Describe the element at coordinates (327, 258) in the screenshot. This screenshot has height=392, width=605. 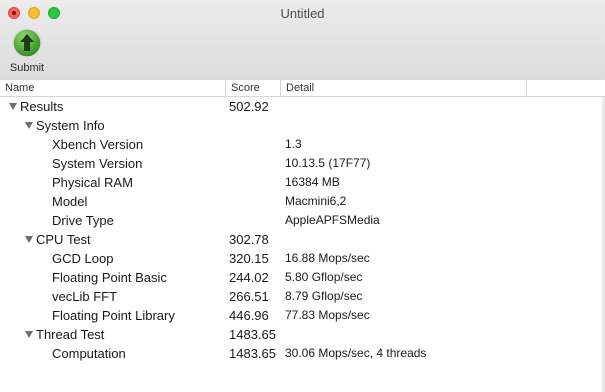
I see `row-detail: 16.88 Mops/sec` at that location.